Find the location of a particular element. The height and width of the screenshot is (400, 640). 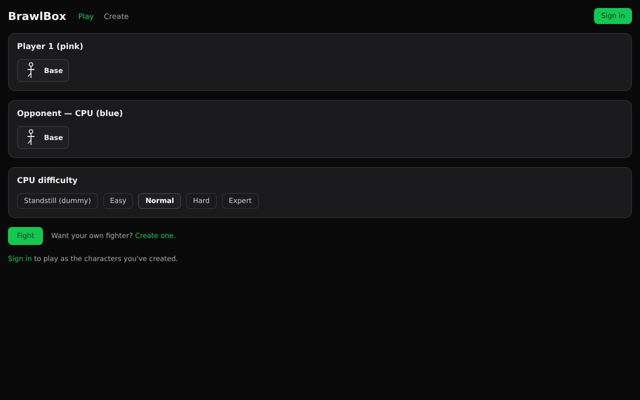

card-title: CPU difficulty is located at coordinates (48, 180).